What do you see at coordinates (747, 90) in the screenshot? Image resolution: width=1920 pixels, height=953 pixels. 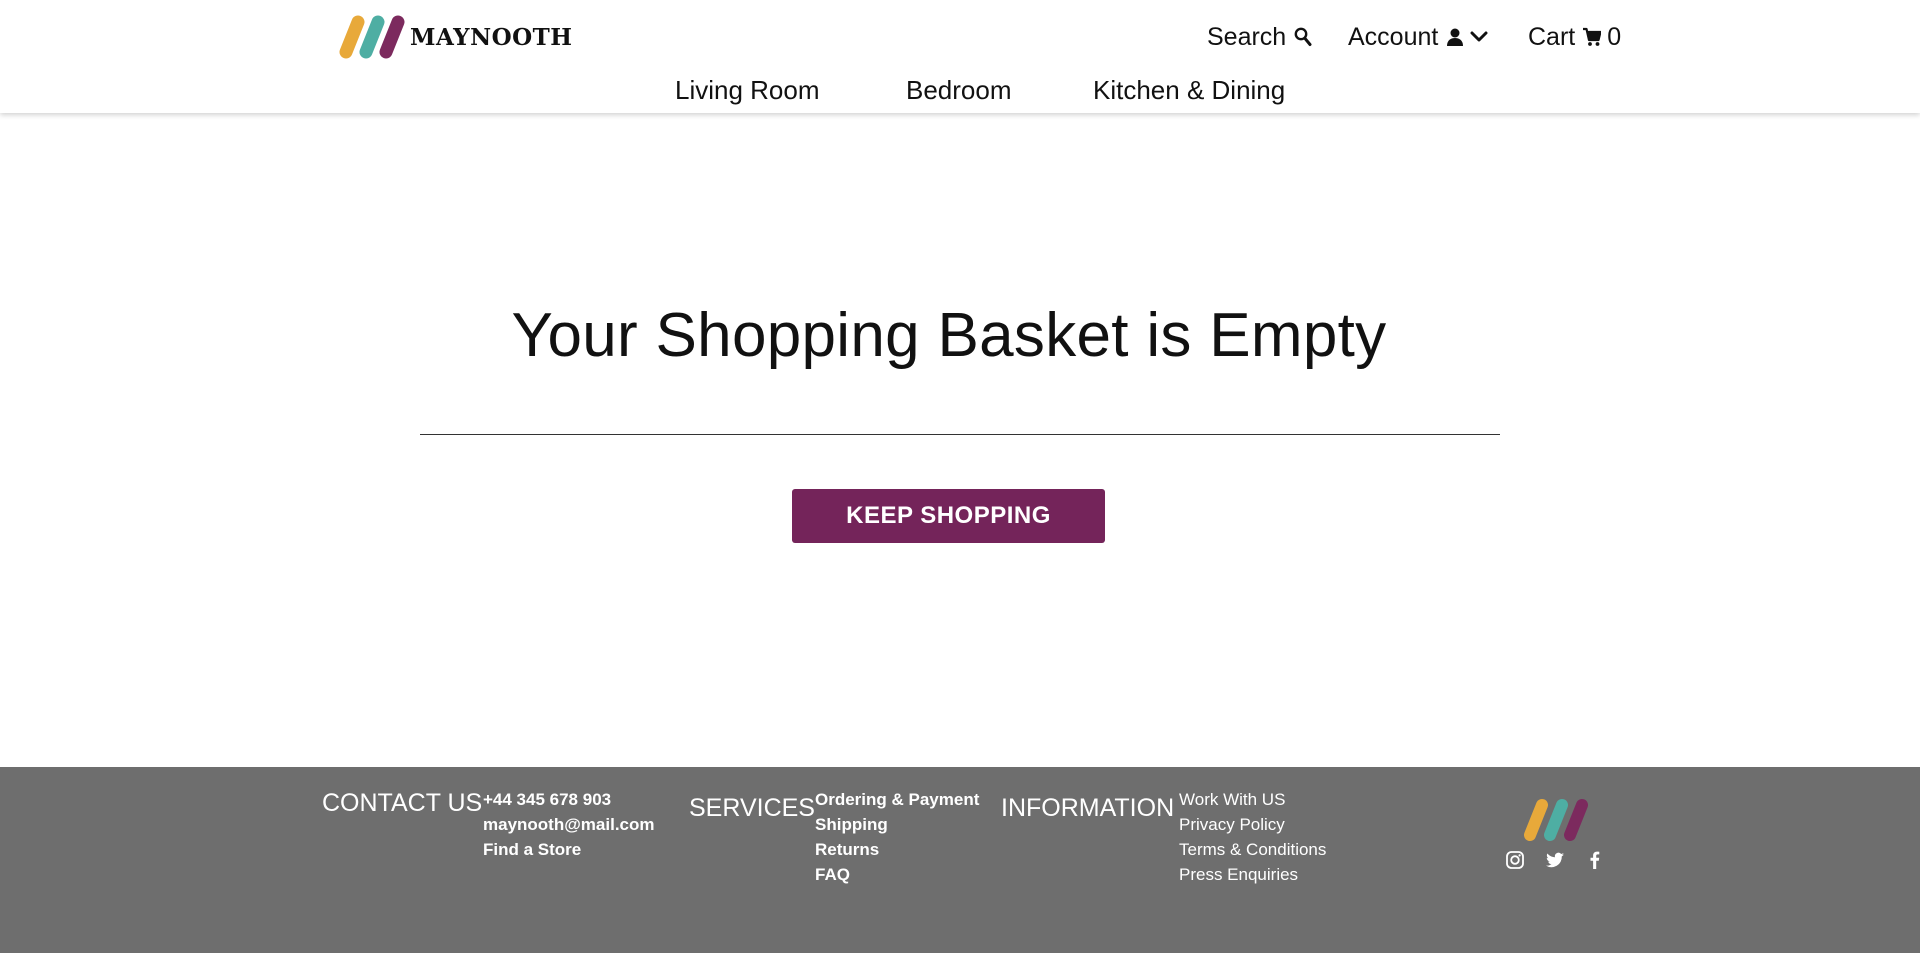 I see `nav-living-room: Living Room` at bounding box center [747, 90].